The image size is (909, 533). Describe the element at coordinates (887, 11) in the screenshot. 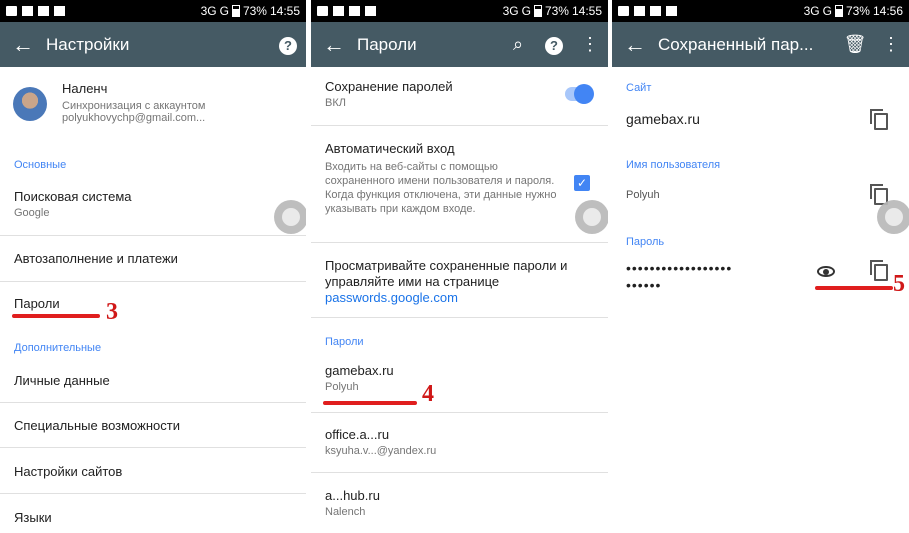

I see `time-text: 14:56` at that location.